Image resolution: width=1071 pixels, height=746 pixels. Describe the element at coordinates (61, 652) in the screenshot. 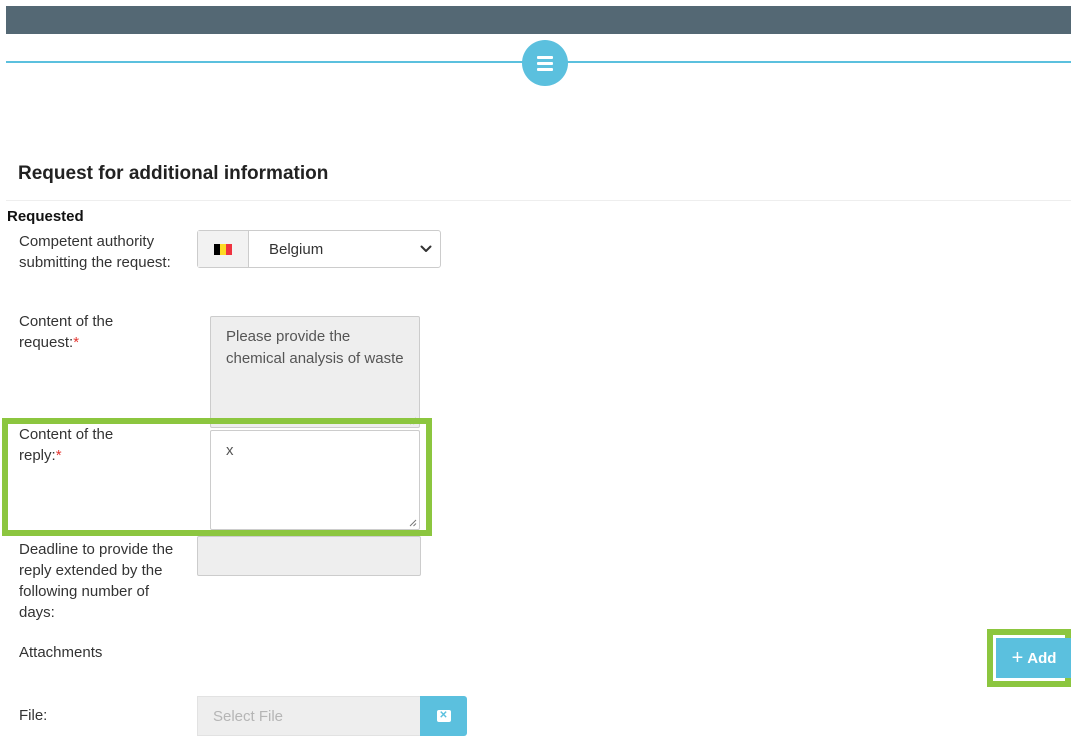

I see `attachments-label: Attachments` at that location.